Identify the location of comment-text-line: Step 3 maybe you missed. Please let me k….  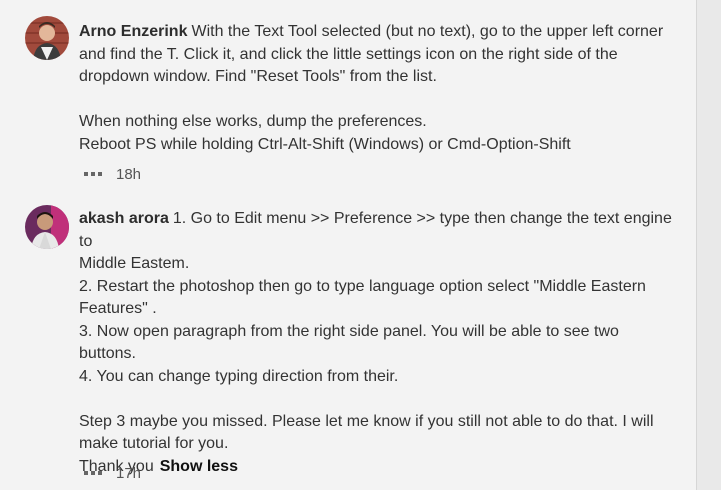
(366, 421).